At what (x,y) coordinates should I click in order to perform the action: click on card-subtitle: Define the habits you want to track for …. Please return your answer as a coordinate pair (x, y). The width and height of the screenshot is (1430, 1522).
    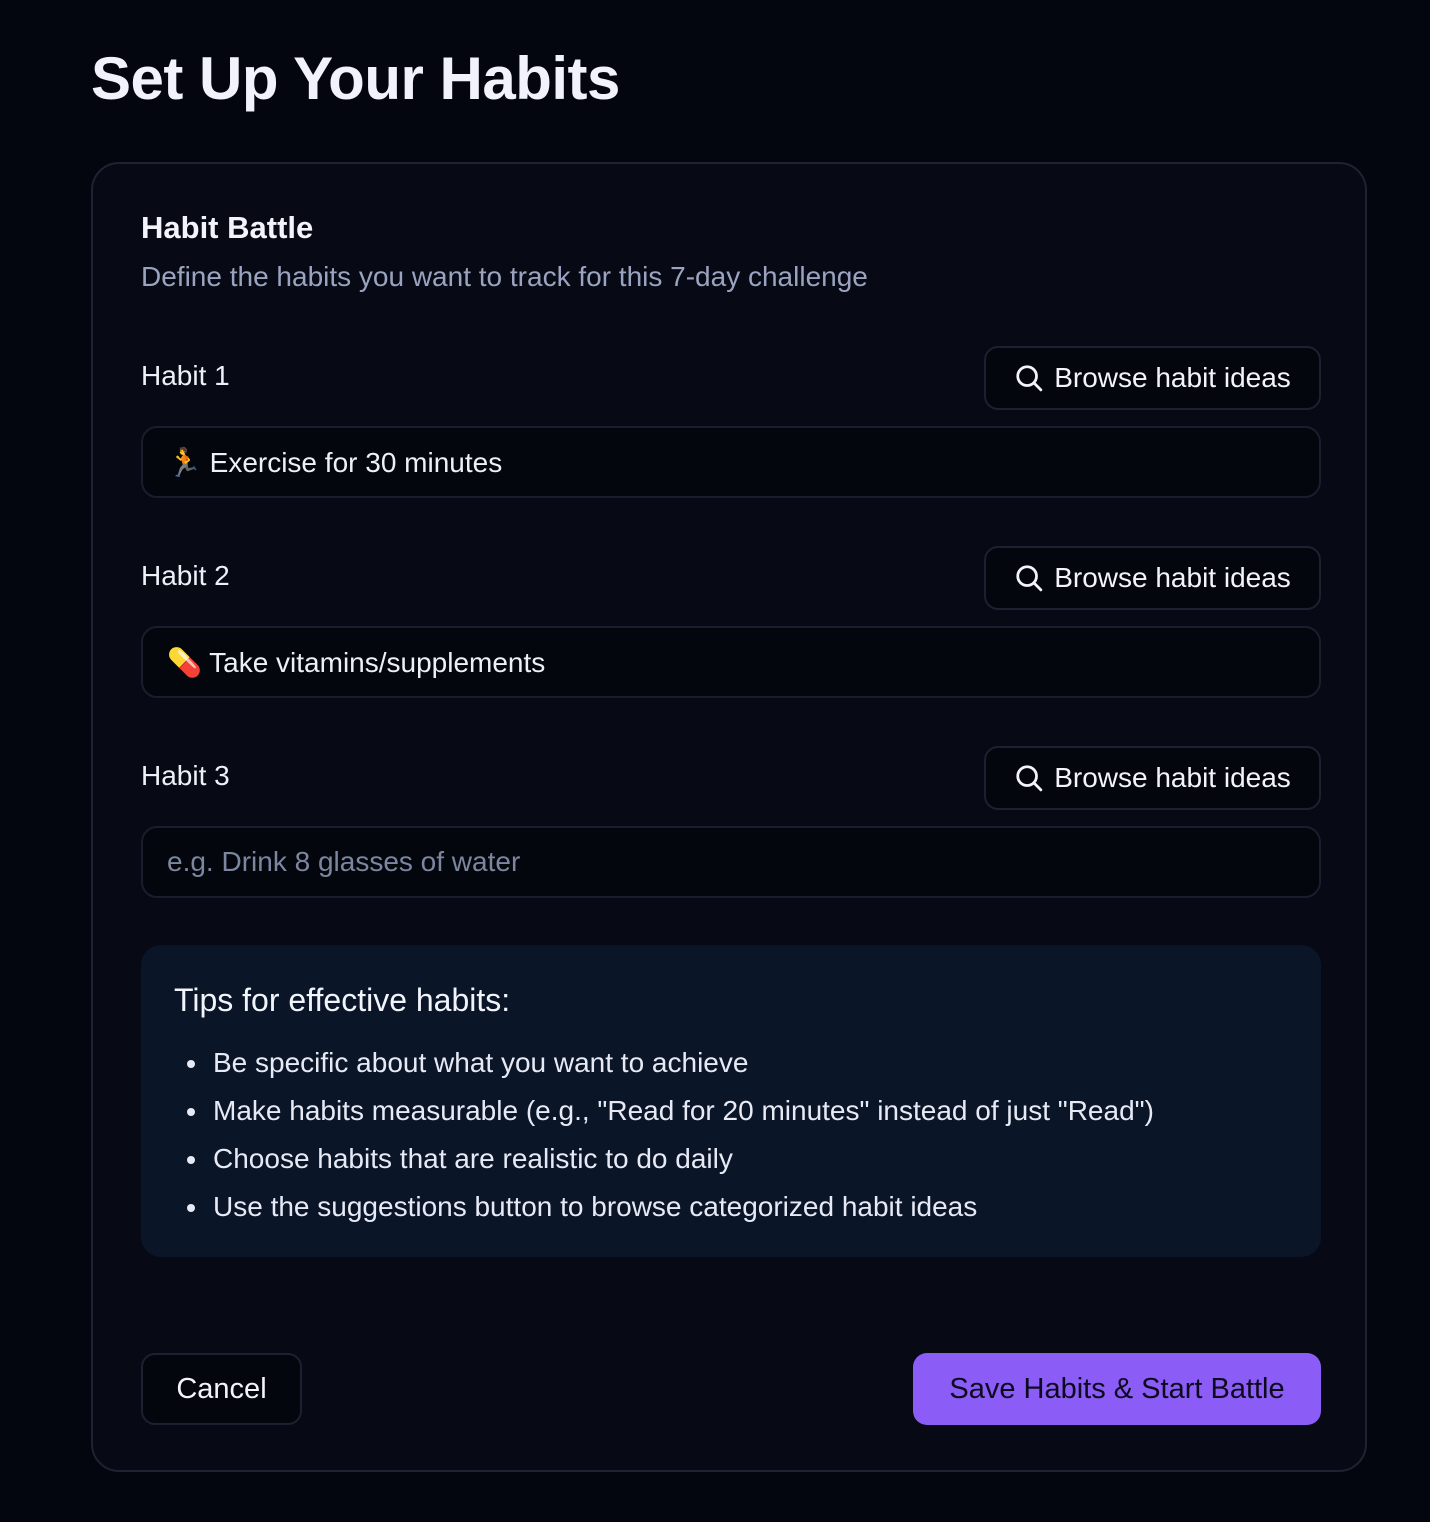
    Looking at the image, I should click on (504, 276).